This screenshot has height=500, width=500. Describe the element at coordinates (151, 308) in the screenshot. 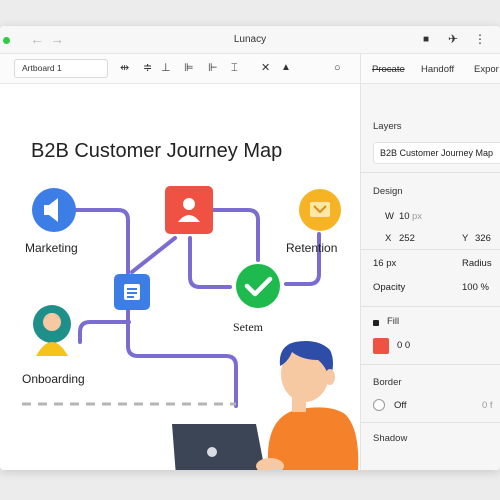

I see `path-marketing-down` at that location.